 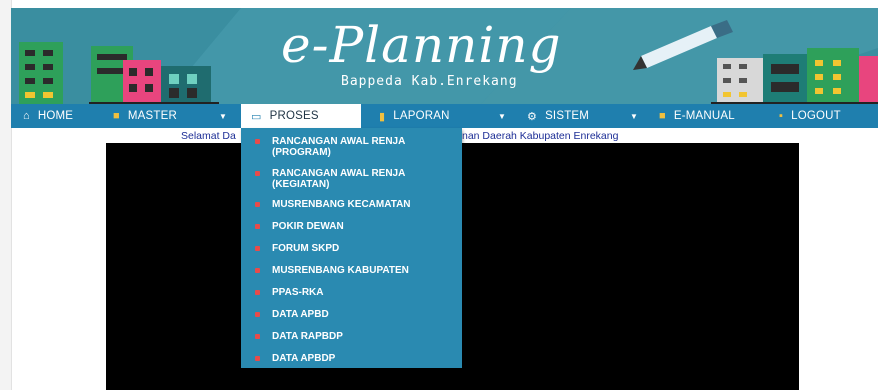 What do you see at coordinates (351, 294) in the screenshot?
I see `menu-item-ppas-rka: PPAS-RKA` at bounding box center [351, 294].